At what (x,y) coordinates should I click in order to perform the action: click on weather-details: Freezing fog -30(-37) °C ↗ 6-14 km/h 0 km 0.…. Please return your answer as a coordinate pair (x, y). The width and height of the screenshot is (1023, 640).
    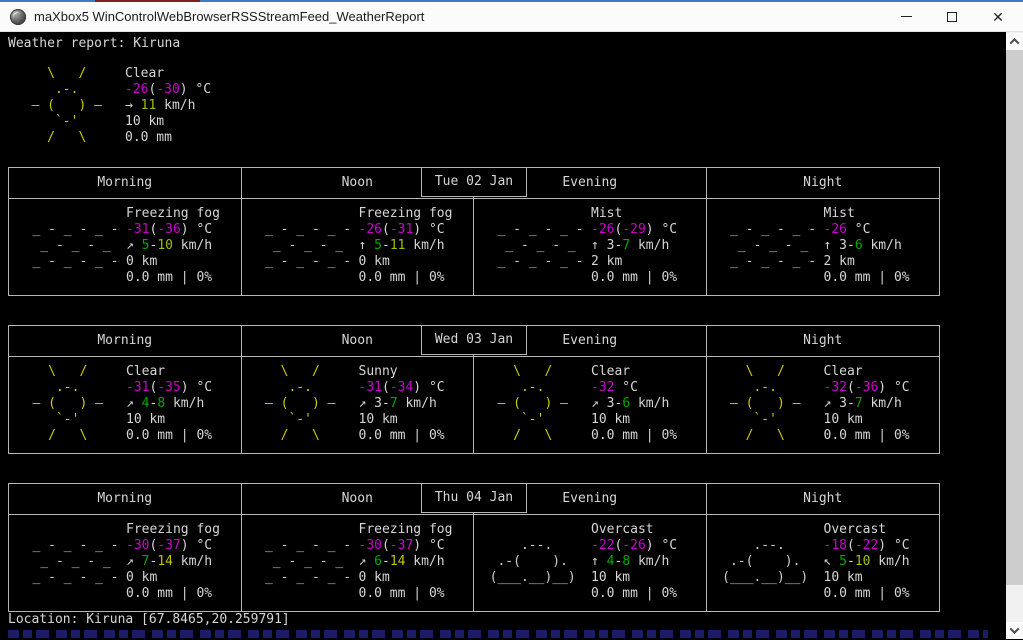
    Looking at the image, I should click on (406, 566).